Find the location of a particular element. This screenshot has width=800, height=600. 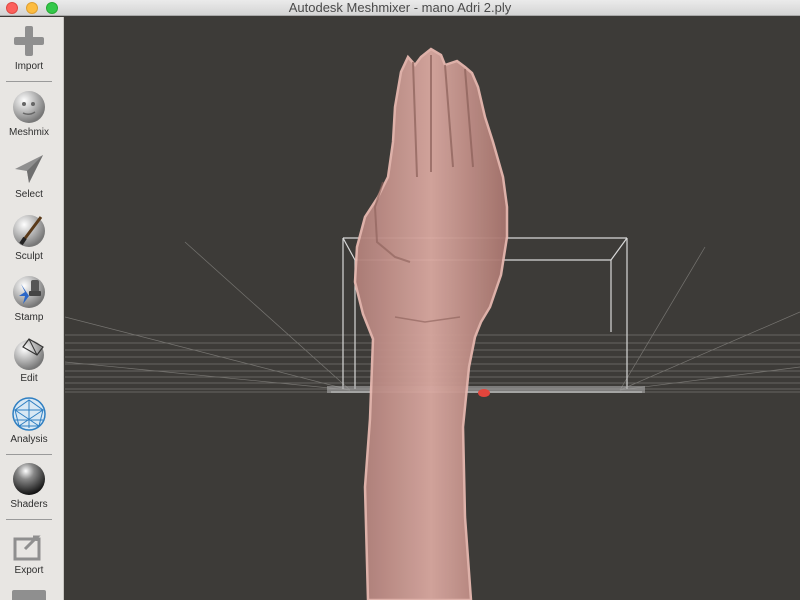

window-title: Autodesk Meshmixer - mano Adri 2.ply is located at coordinates (400, 7).